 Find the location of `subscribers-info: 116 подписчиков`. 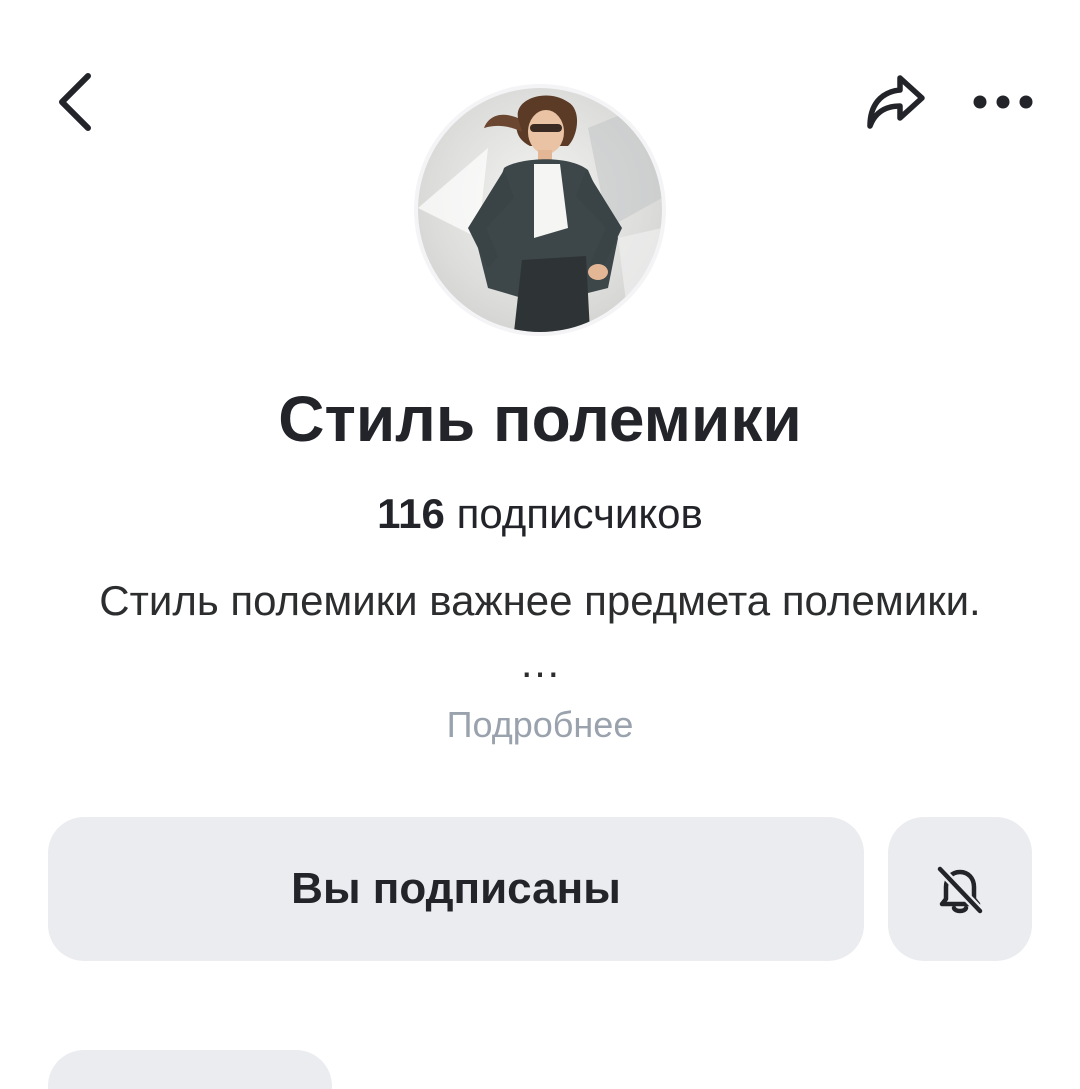

subscribers-info: 116 подписчиков is located at coordinates (540, 514).